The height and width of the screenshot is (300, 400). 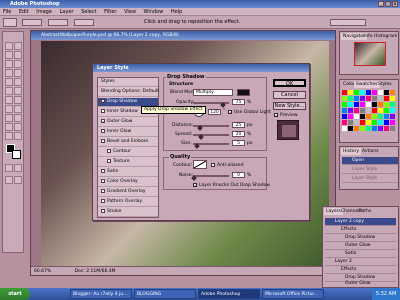 I want to click on taskbar-item-blogging: BLOGGING, so click(x=165, y=294).